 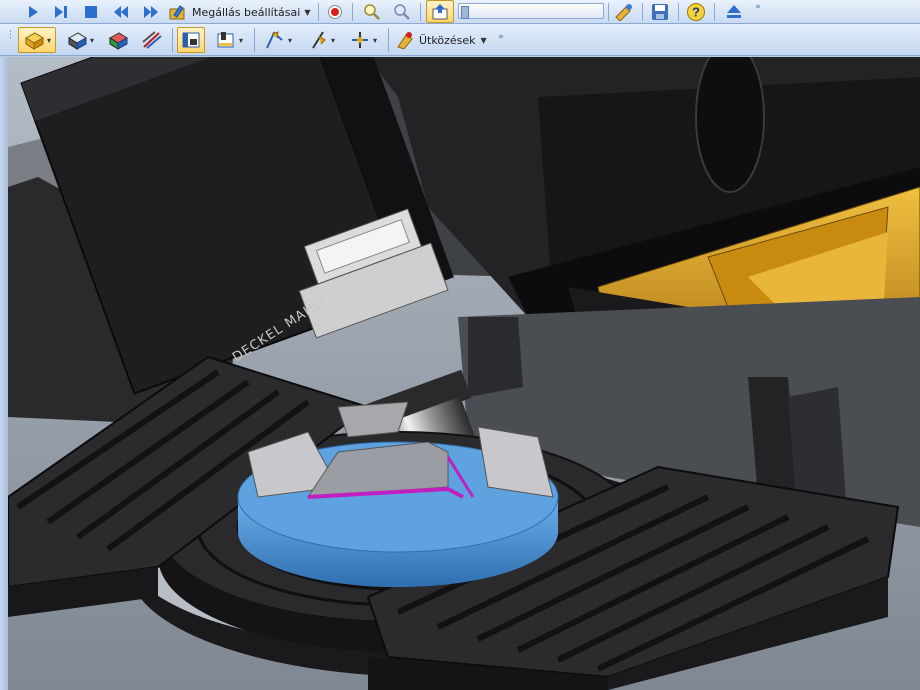 I want to click on zoom-in-button, so click(x=372, y=12).